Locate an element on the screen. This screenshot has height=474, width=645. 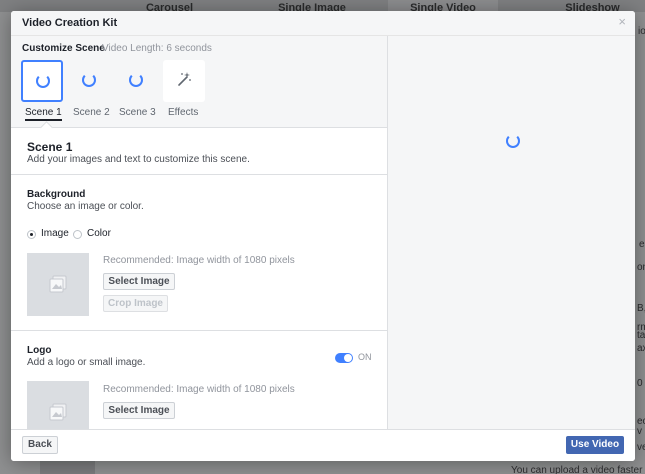
background-fragment: ax is located at coordinates (641, 348).